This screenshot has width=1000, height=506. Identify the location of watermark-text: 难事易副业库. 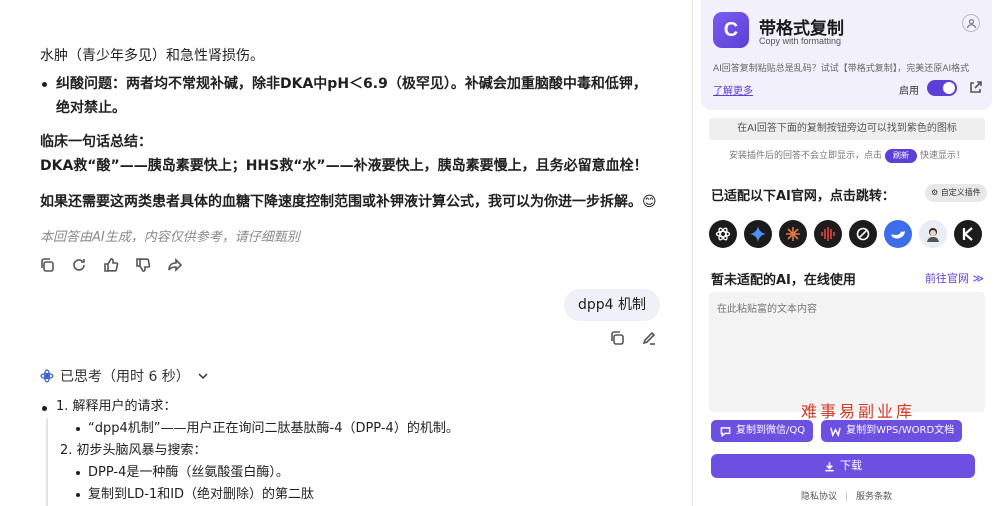
(858, 411).